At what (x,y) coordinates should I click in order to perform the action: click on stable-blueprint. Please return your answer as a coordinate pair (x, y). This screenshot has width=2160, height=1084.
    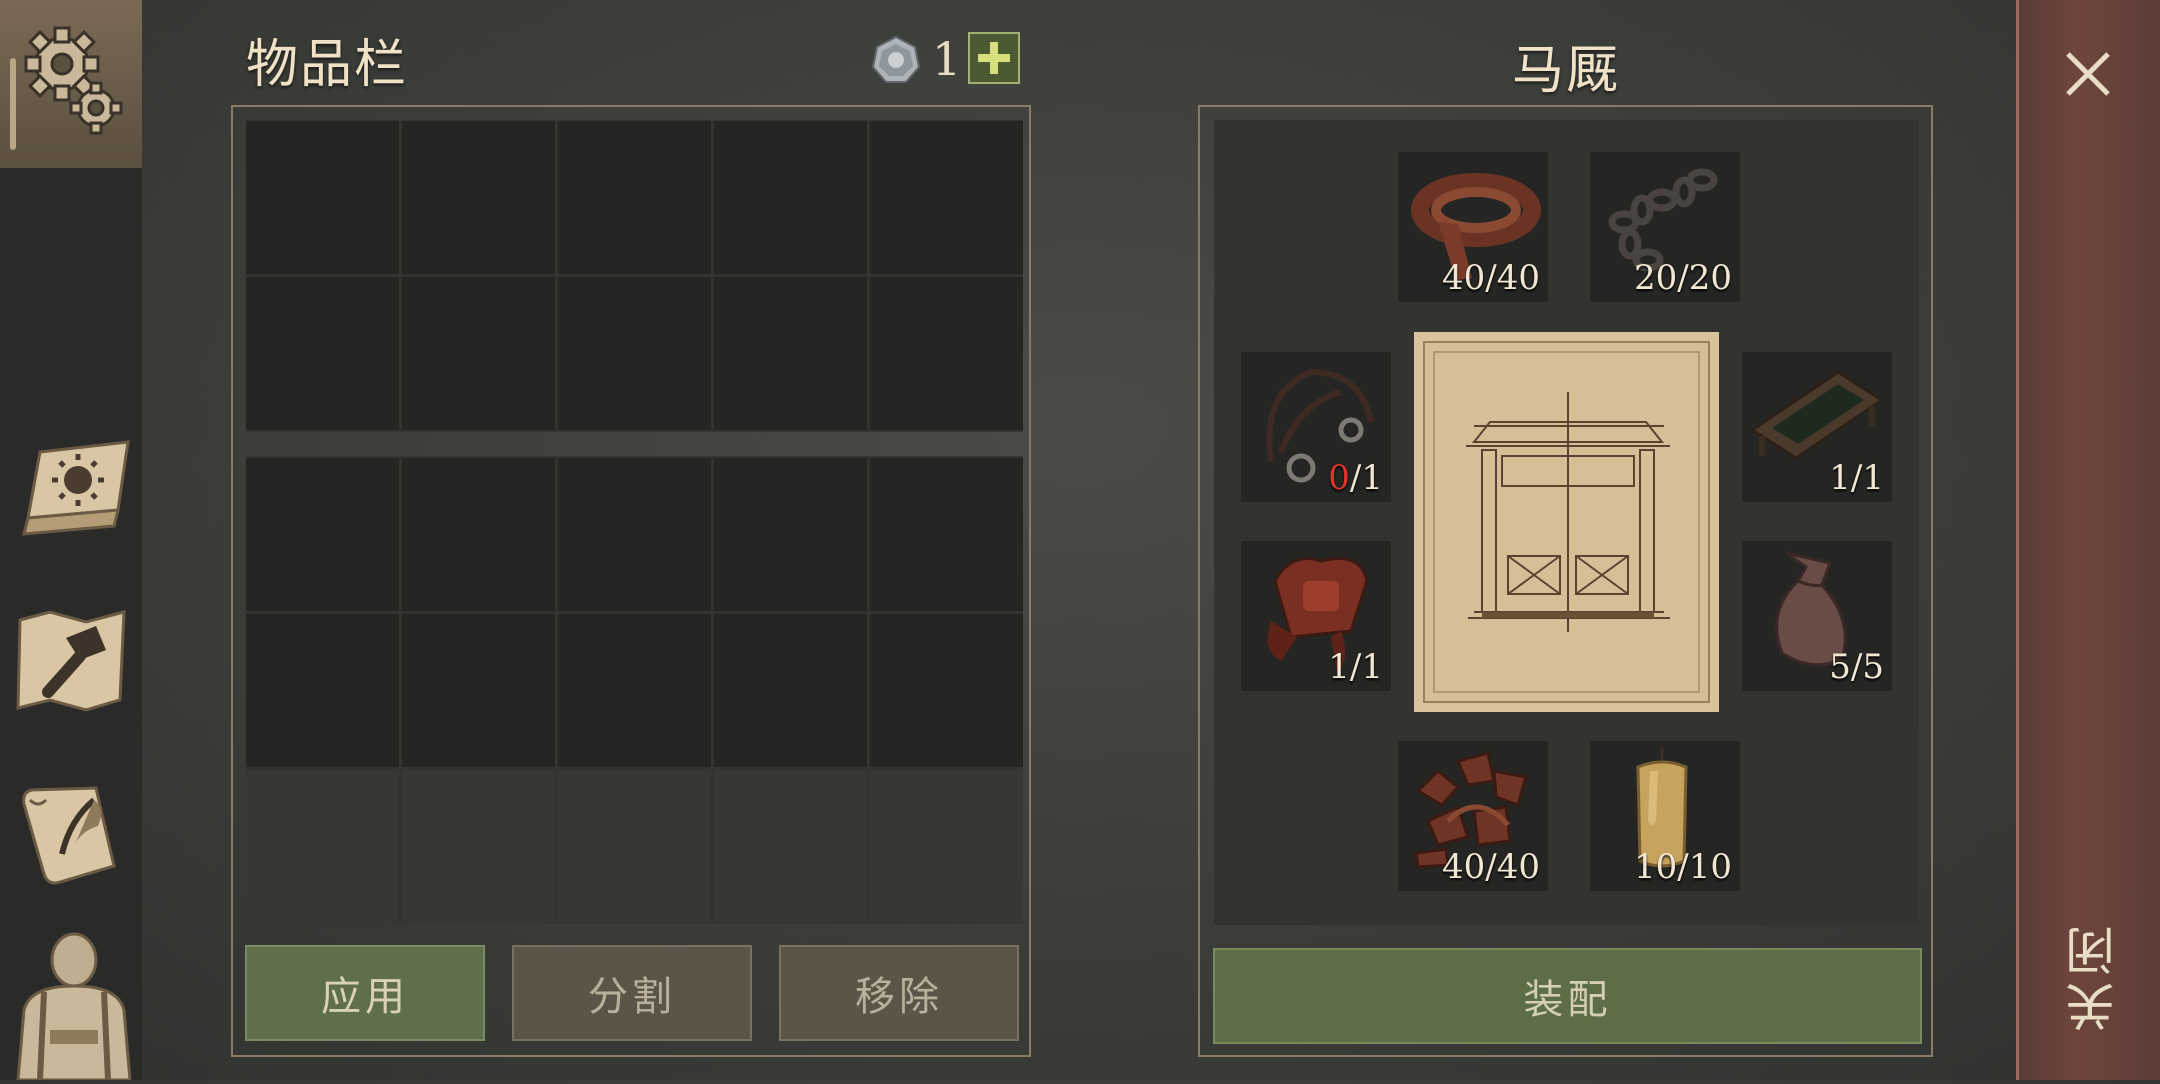
    Looking at the image, I should click on (1566, 522).